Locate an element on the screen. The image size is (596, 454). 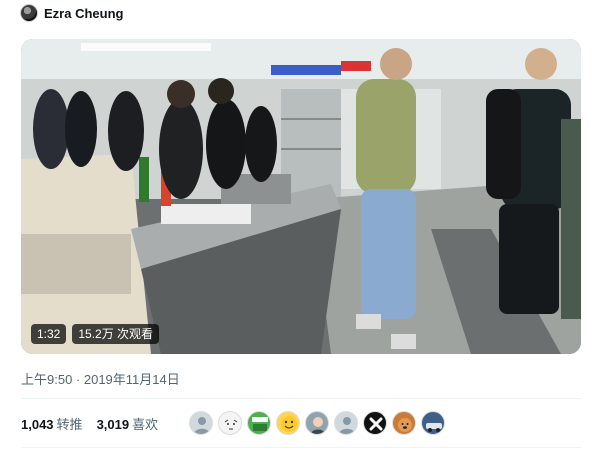
author-avatar is located at coordinates (29, 13).